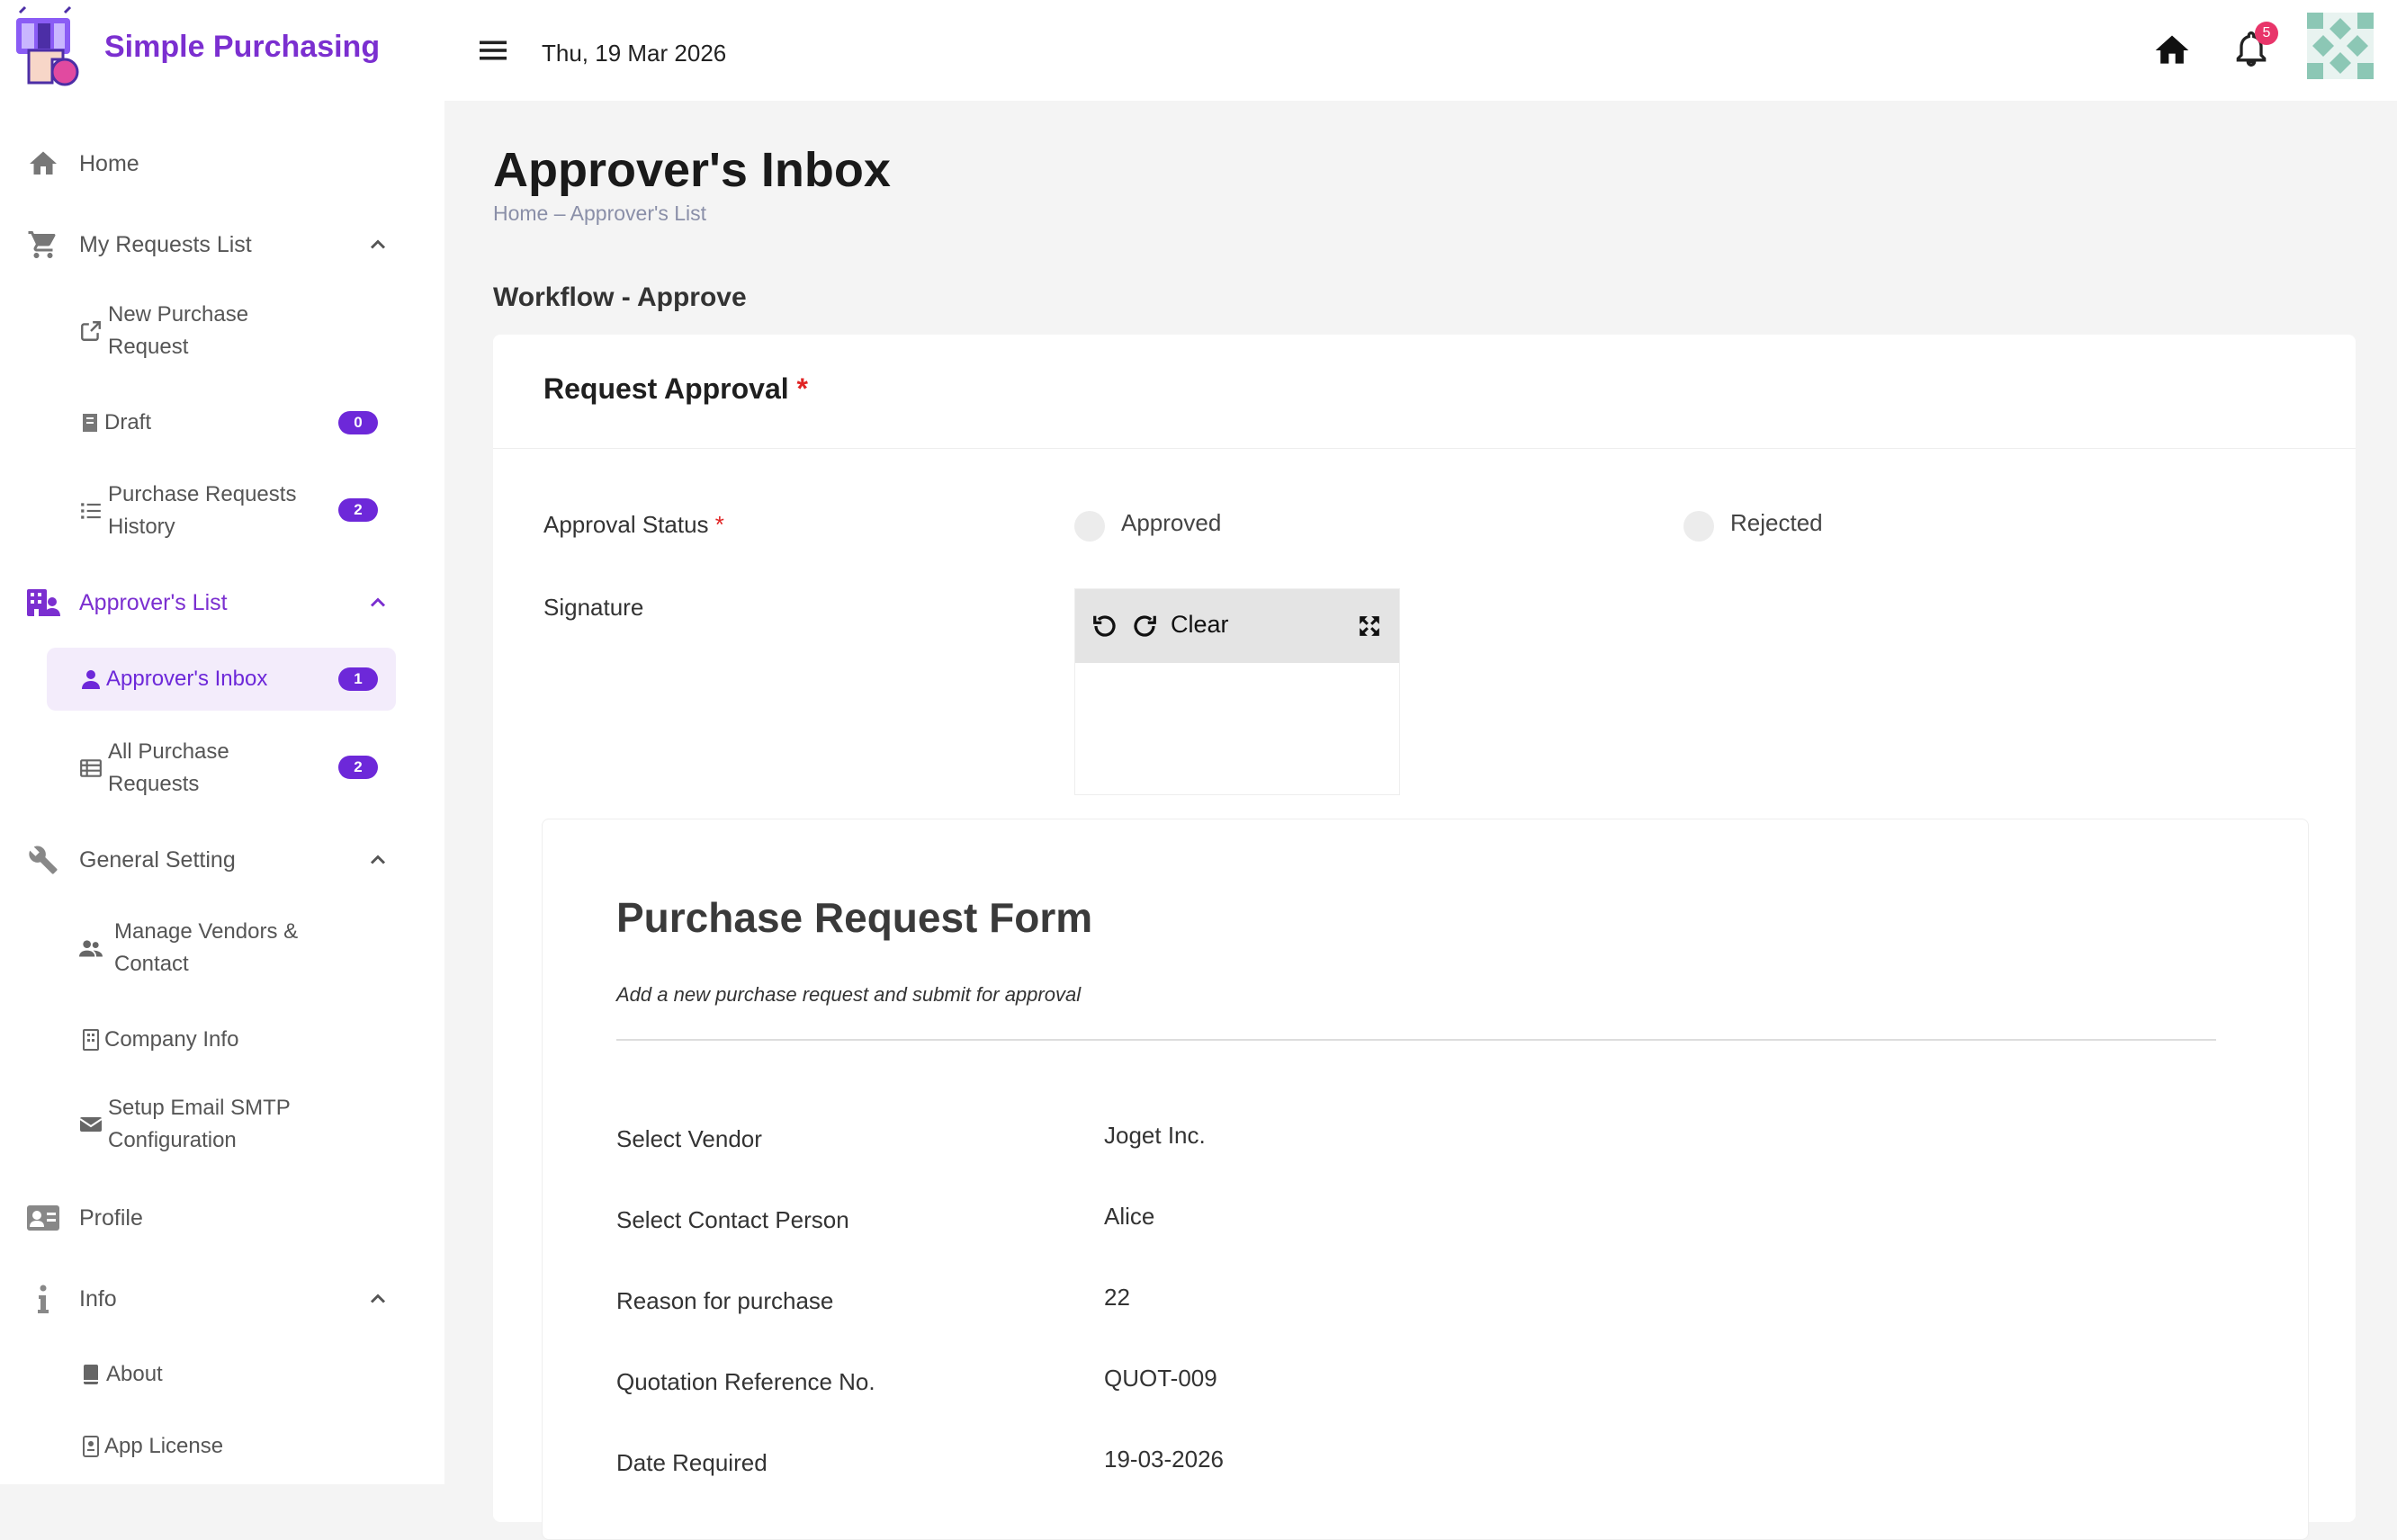  What do you see at coordinates (1089, 526) in the screenshot?
I see `approved-radio` at bounding box center [1089, 526].